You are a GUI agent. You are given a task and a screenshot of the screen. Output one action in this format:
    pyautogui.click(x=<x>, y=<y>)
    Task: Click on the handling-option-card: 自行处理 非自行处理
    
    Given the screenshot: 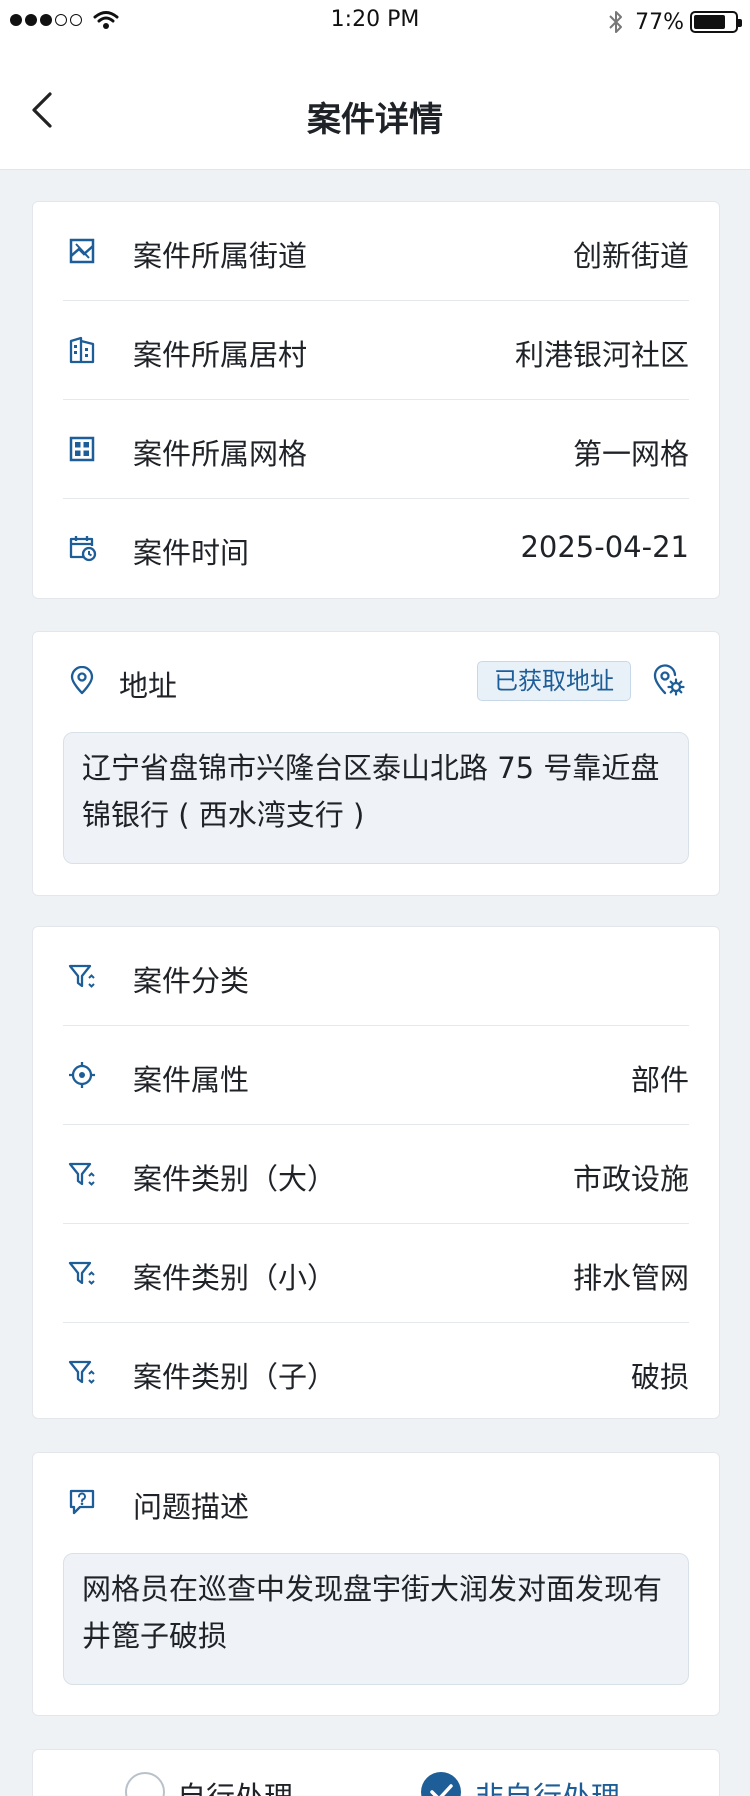 What is the action you would take?
    pyautogui.click(x=376, y=1772)
    